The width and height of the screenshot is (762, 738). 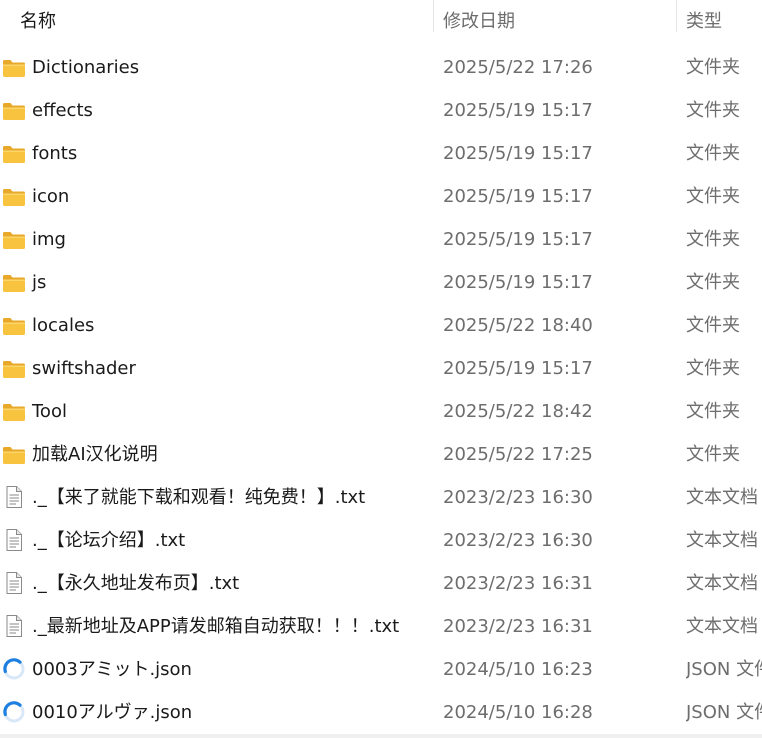 I want to click on file-row: Dictionaries 2025/5/22 17:26 文件夹, so click(x=381, y=67).